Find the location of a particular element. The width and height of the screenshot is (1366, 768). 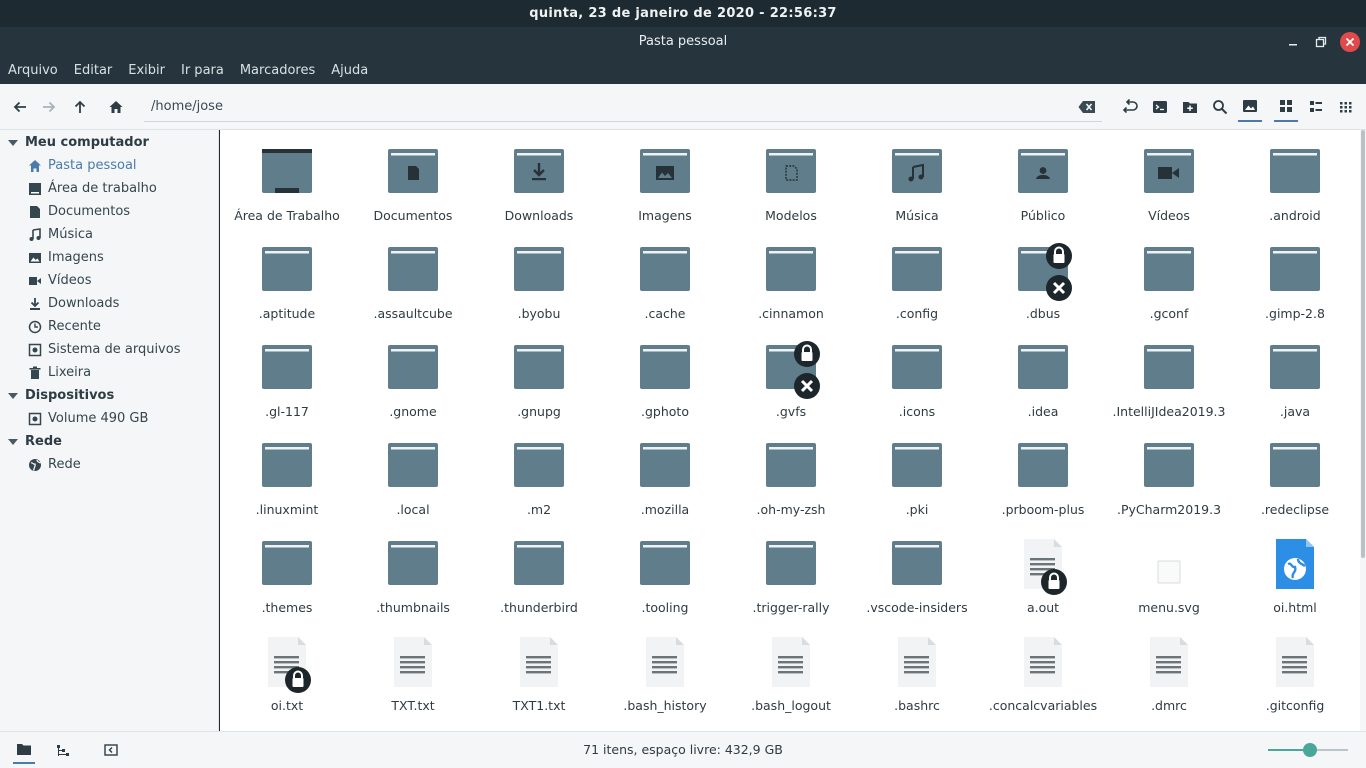

file-item: .dmrc is located at coordinates (1169, 668).